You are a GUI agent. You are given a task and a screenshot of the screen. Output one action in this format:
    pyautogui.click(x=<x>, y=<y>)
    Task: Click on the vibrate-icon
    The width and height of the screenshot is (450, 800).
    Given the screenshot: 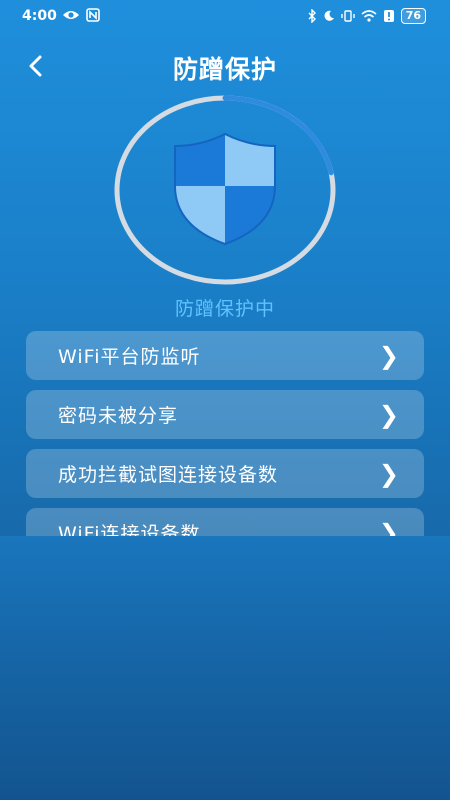 What is the action you would take?
    pyautogui.click(x=347, y=16)
    